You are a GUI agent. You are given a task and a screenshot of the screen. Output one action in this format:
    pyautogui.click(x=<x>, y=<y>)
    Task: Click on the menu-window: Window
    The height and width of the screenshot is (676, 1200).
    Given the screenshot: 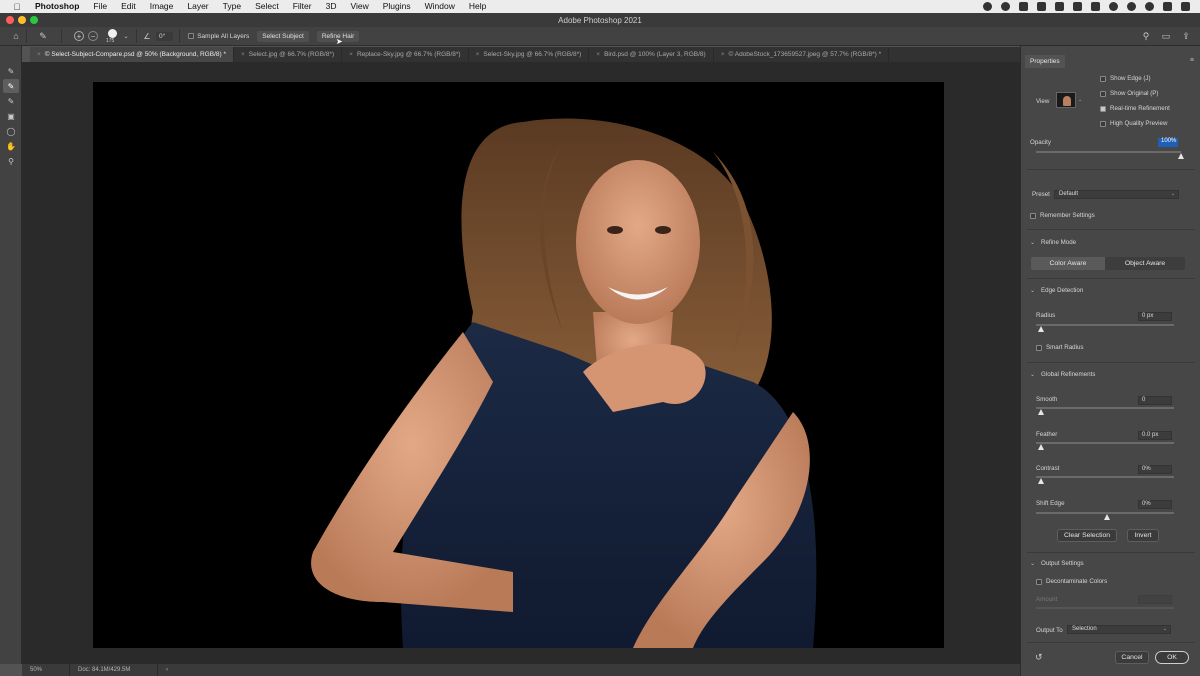 What is the action you would take?
    pyautogui.click(x=440, y=6)
    